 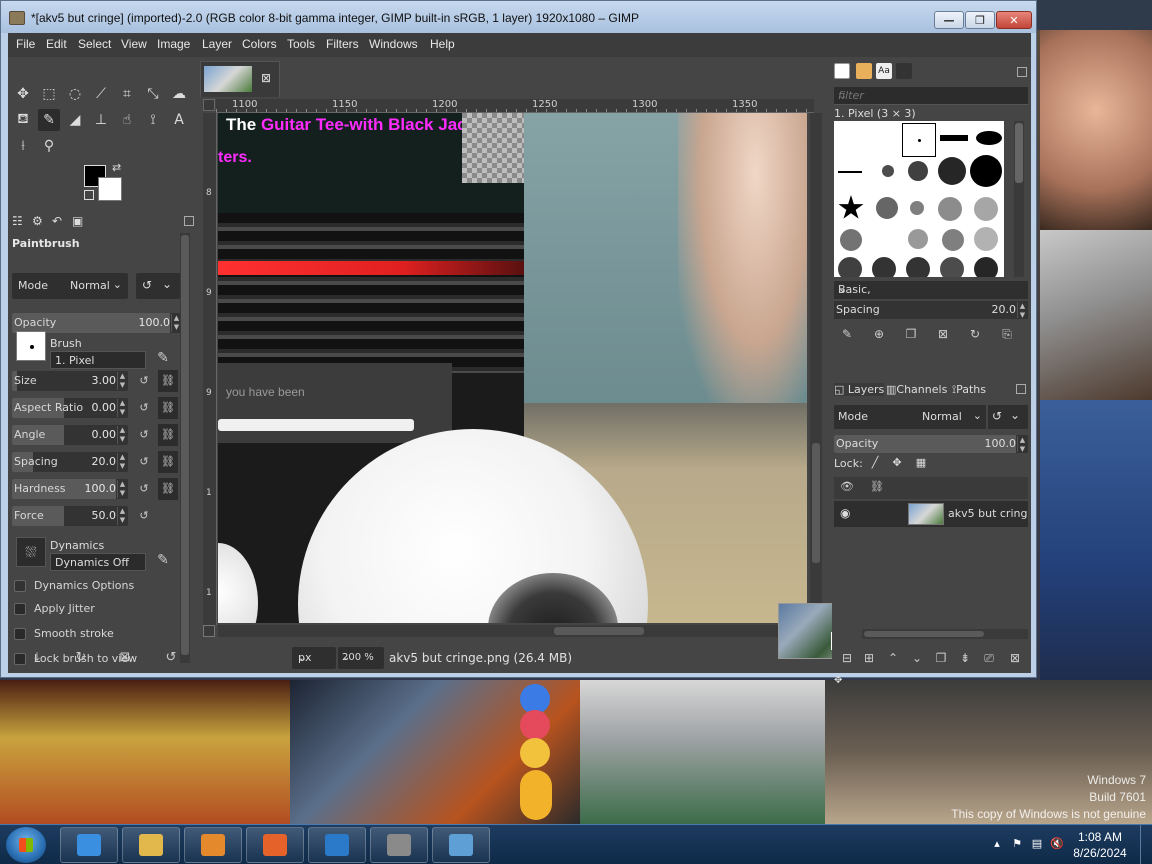 What do you see at coordinates (1037, 844) in the screenshot?
I see `network-icon: ▤` at bounding box center [1037, 844].